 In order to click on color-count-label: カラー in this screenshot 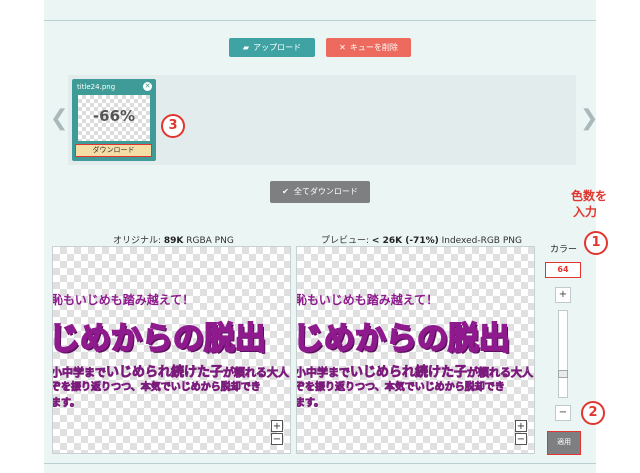, I will do `click(564, 250)`.